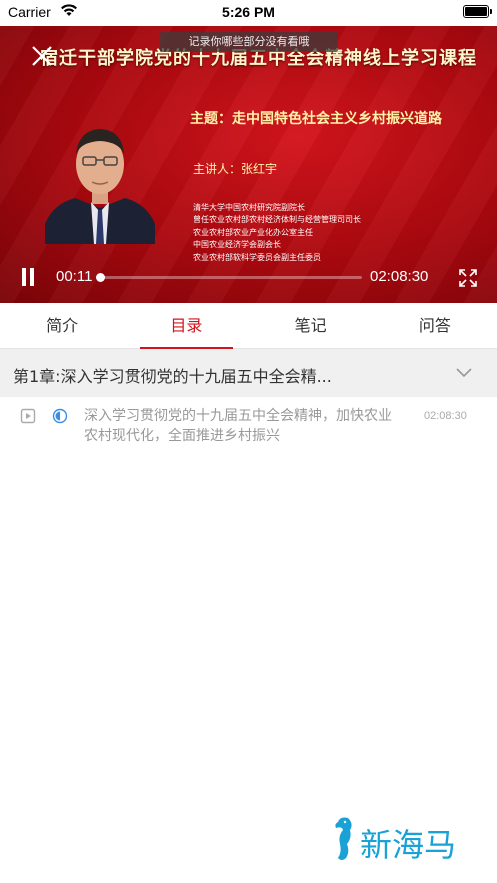 This screenshot has height=883, width=497. I want to click on lesson-duration: 02:08:30, so click(445, 416).